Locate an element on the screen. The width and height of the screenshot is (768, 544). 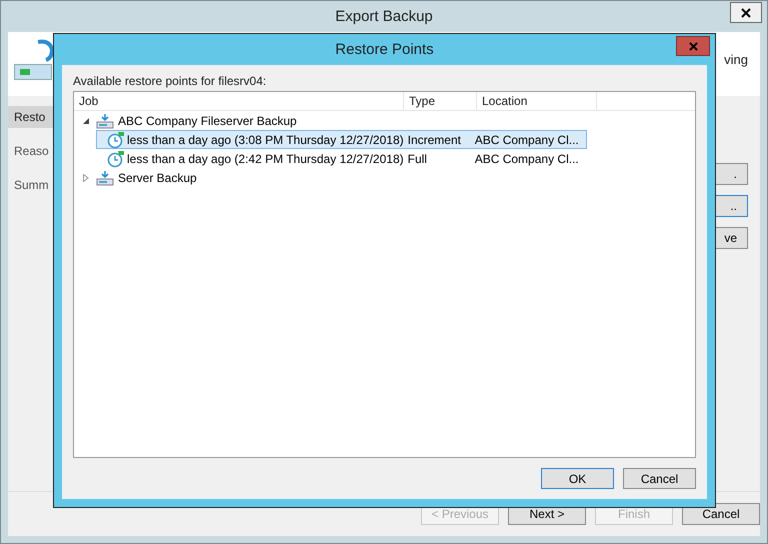
restore-point-name: less than a day ago (3:08 PM Thursday 12/27/2018) is located at coordinates (265, 139).